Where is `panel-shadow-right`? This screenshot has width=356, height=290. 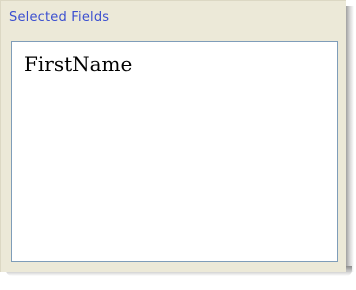
panel-shadow-right is located at coordinates (350, 139).